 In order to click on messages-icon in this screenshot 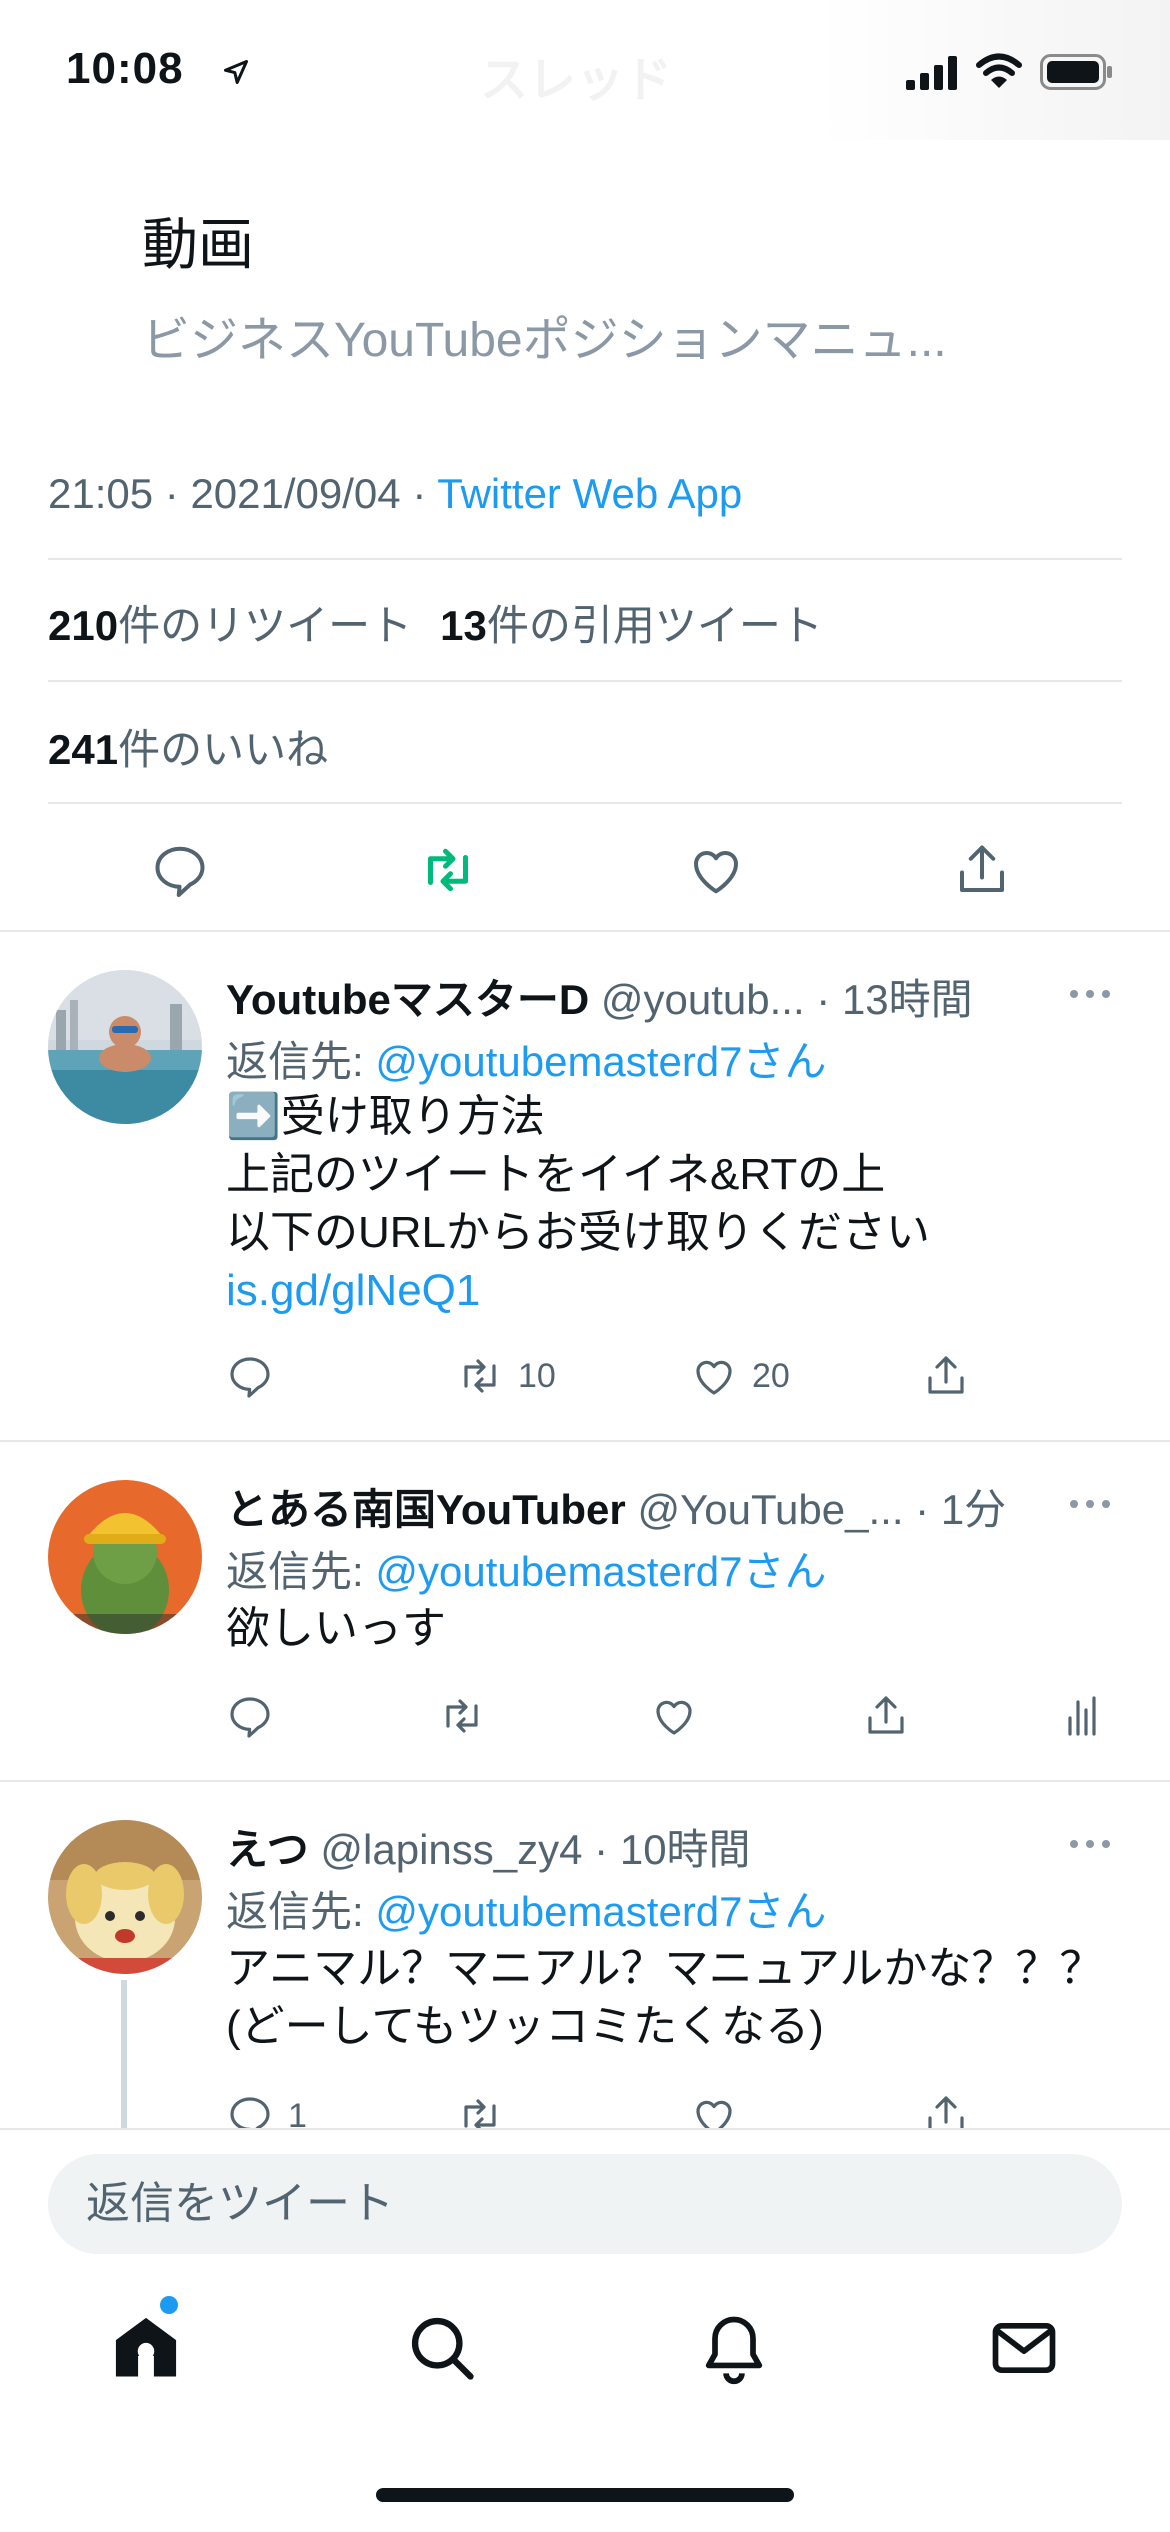, I will do `click(1024, 2348)`.